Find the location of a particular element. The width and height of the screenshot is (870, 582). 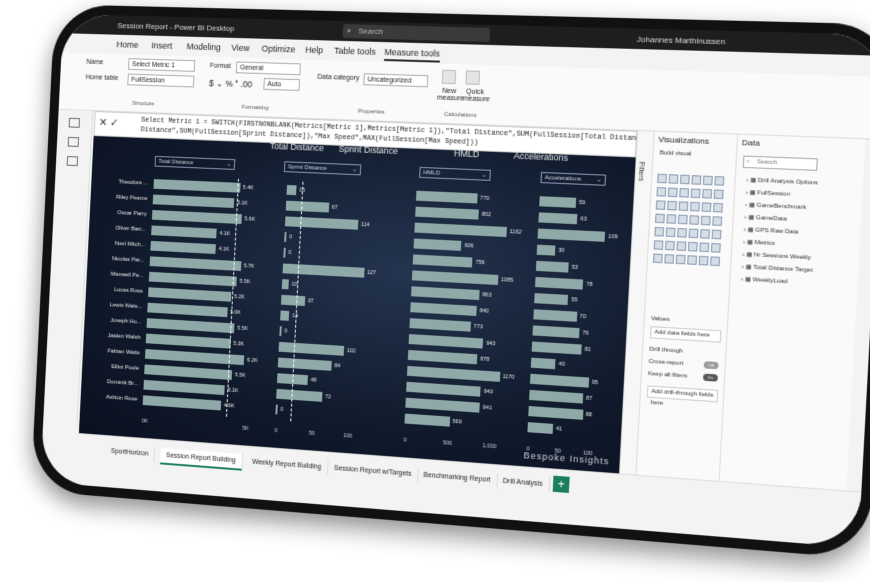

tab-table-tools: Table tools is located at coordinates (355, 51).